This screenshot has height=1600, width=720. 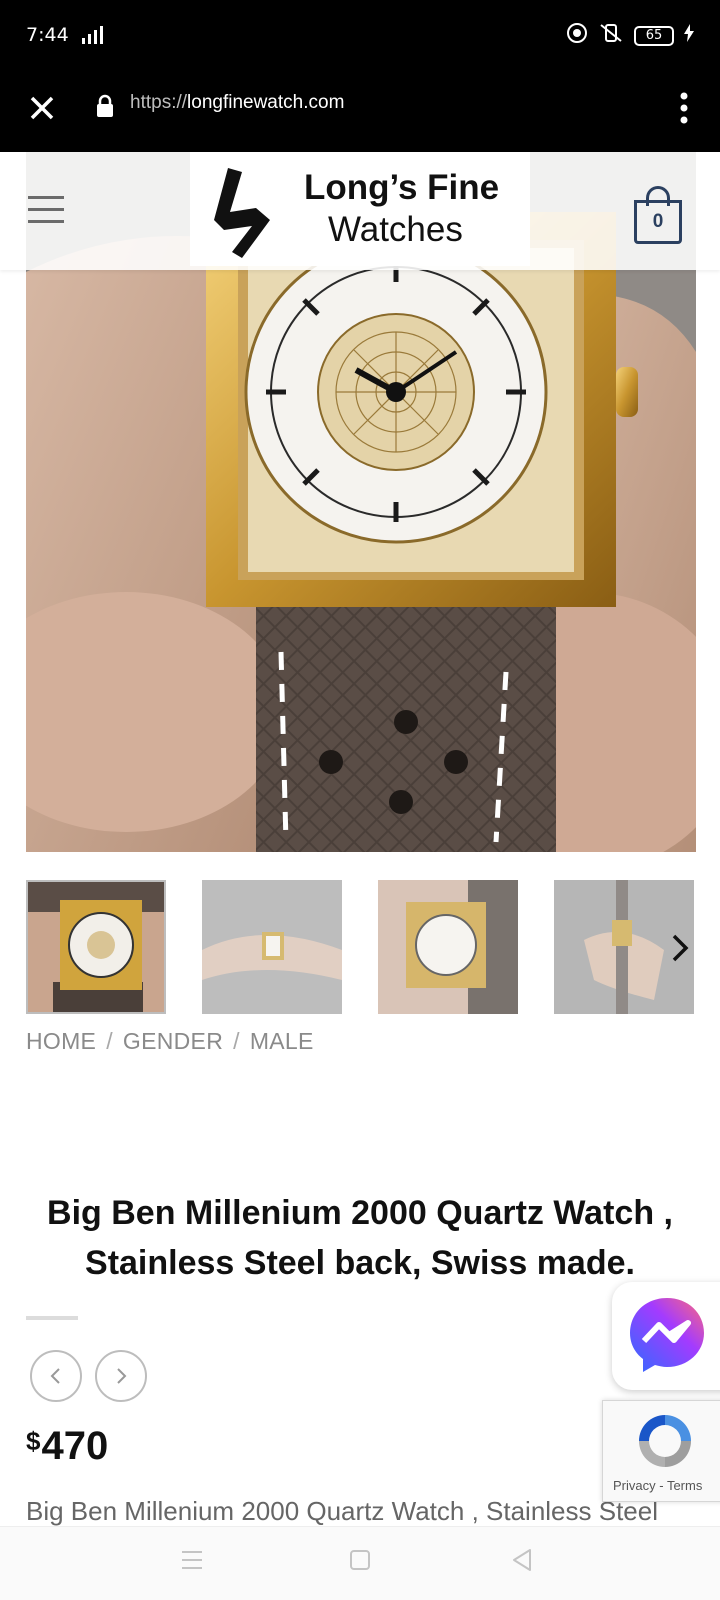 I want to click on next-product-button, so click(x=121, y=1376).